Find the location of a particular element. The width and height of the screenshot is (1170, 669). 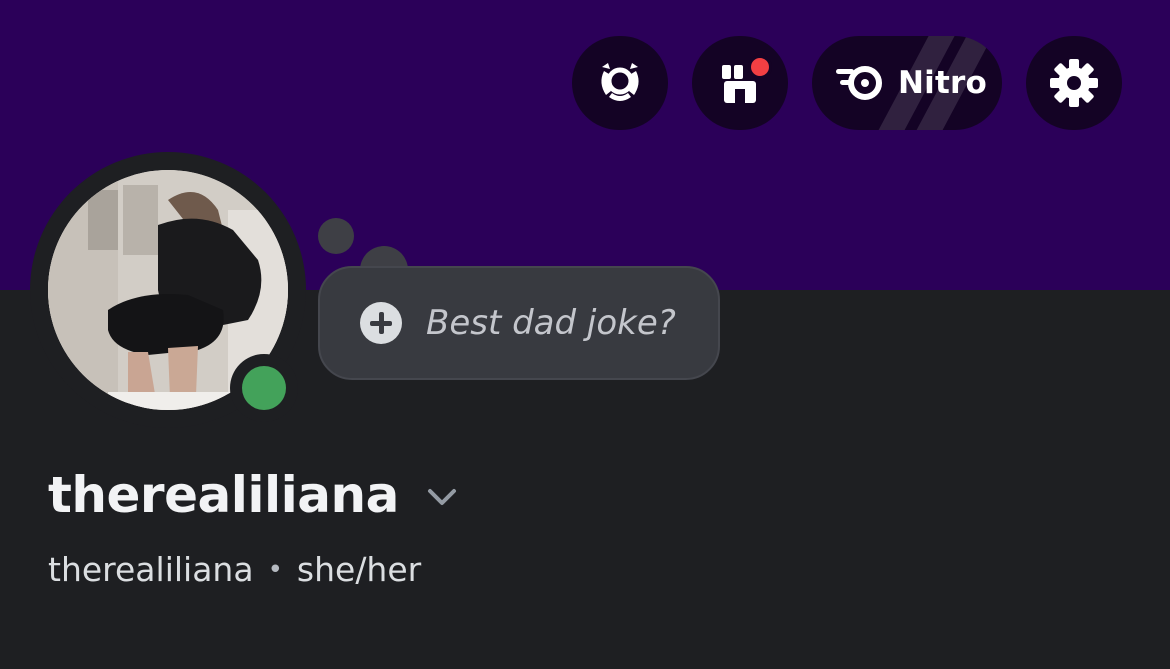

pronouns: she/her is located at coordinates (359, 569).